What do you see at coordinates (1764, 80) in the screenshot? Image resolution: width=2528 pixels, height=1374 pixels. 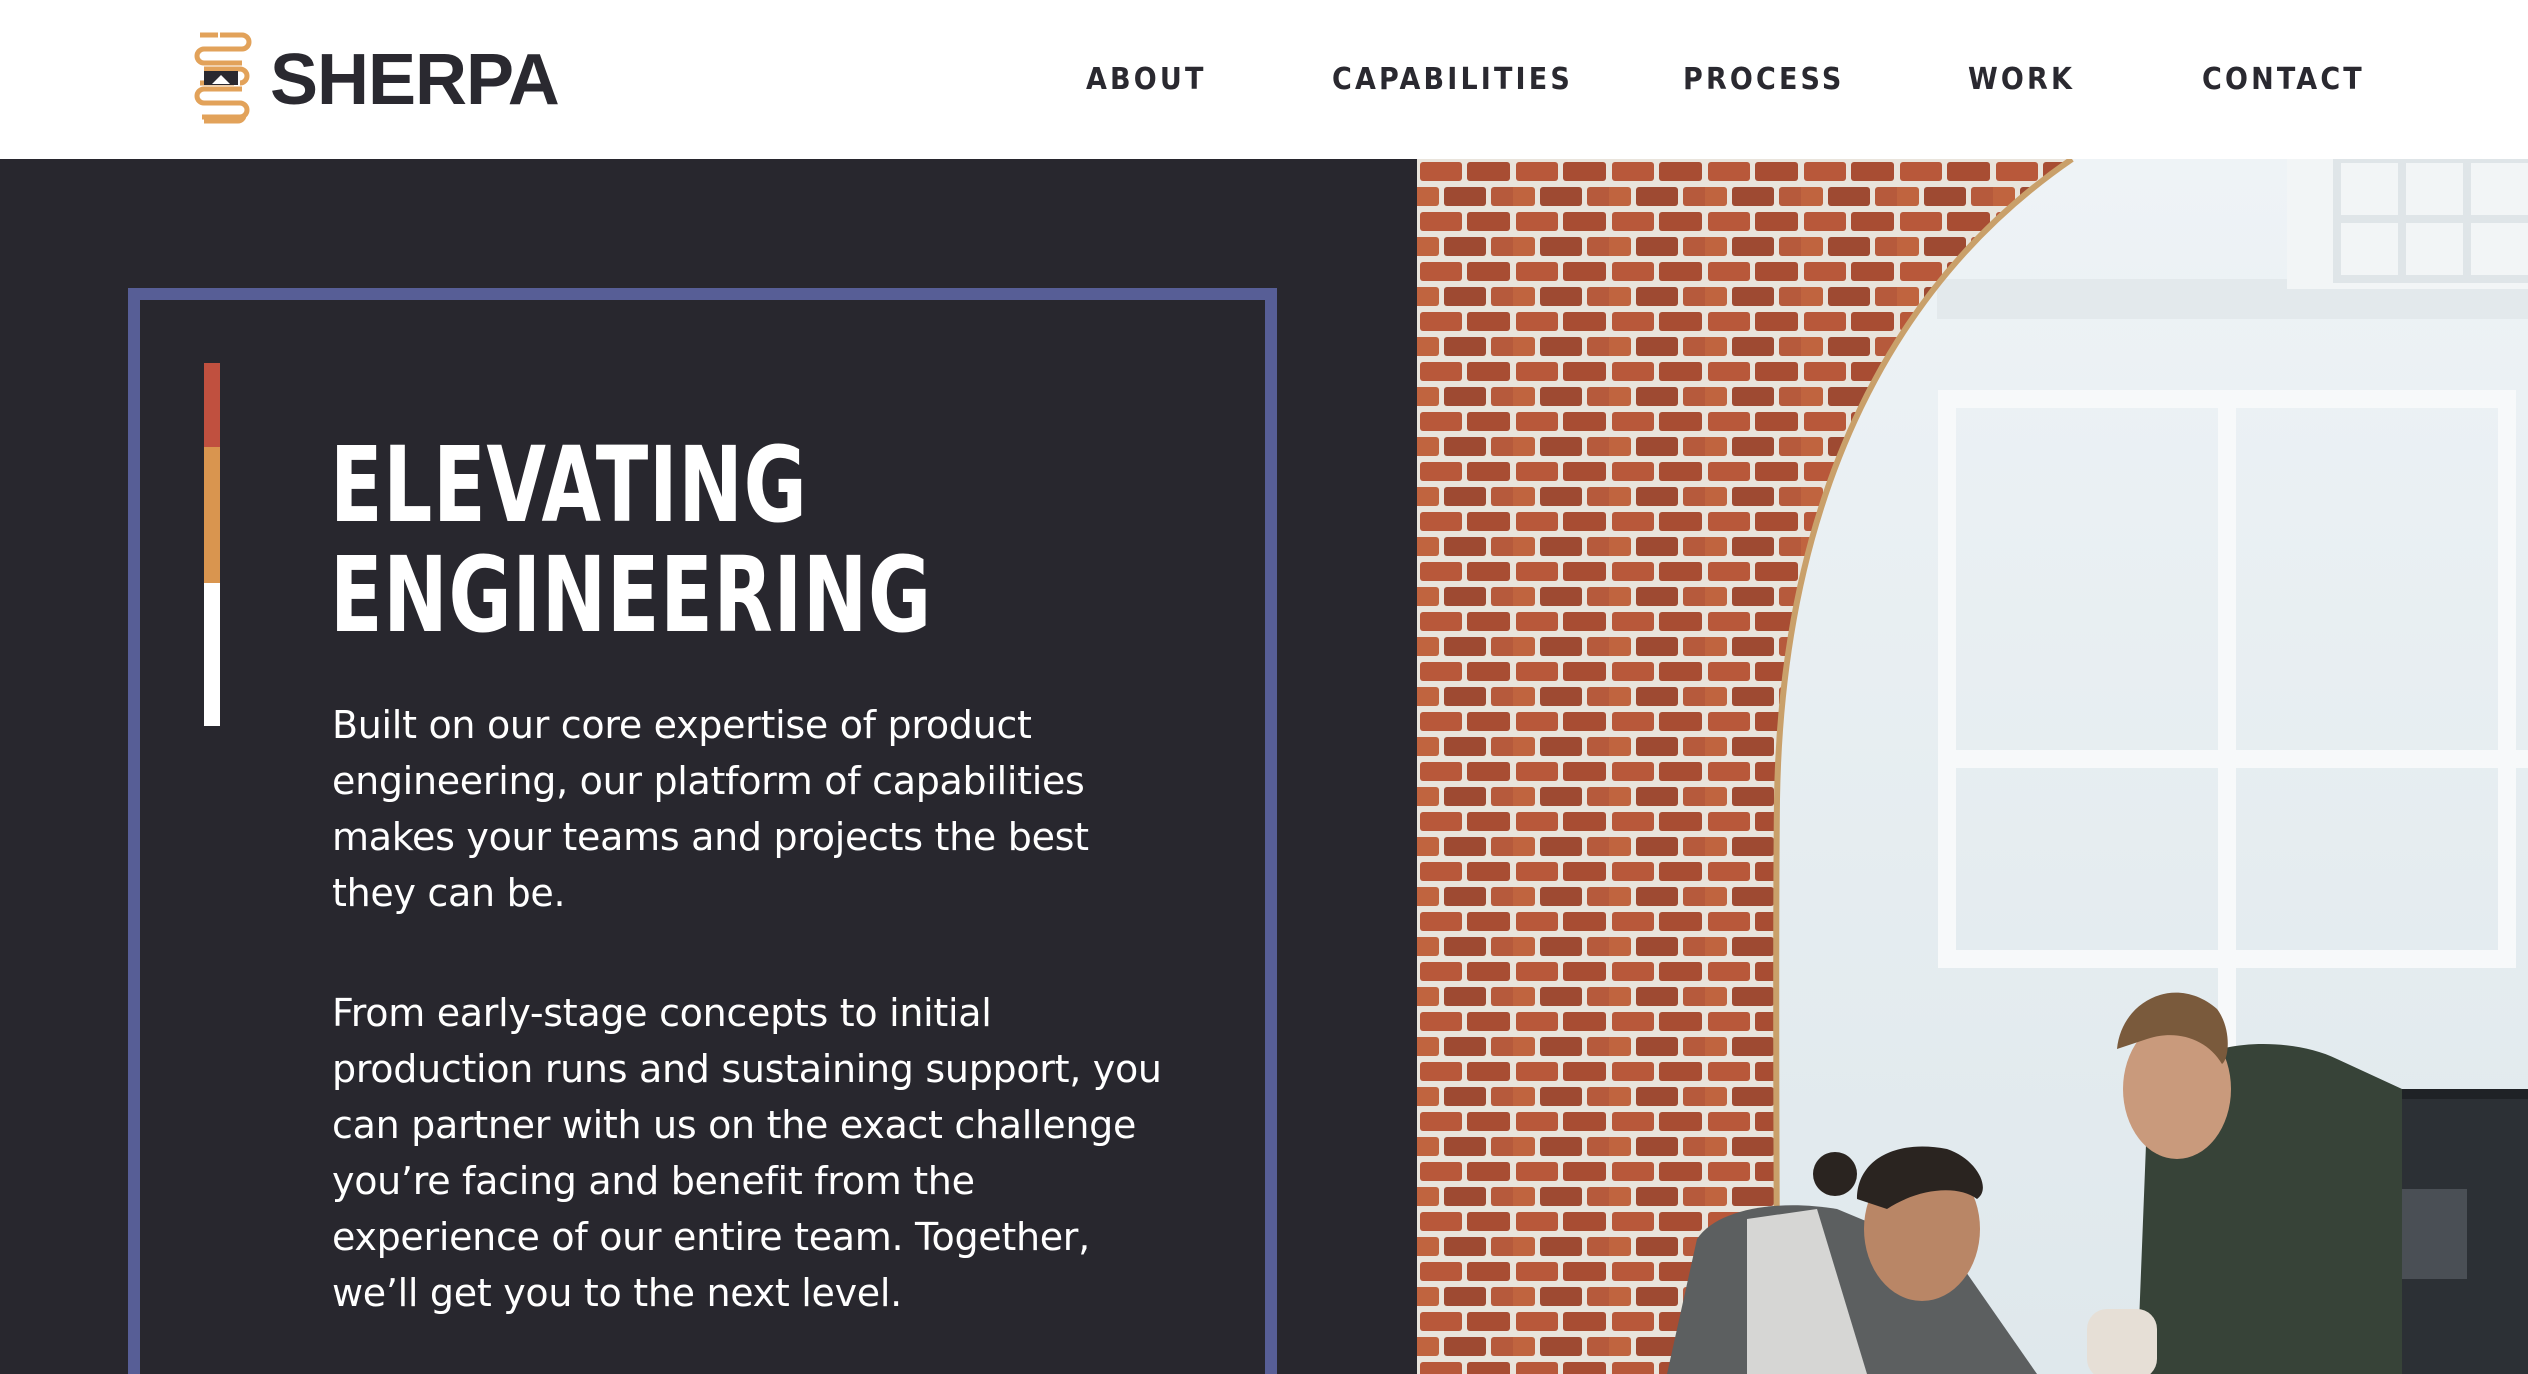 I see `nav-process: PROCESS` at bounding box center [1764, 80].